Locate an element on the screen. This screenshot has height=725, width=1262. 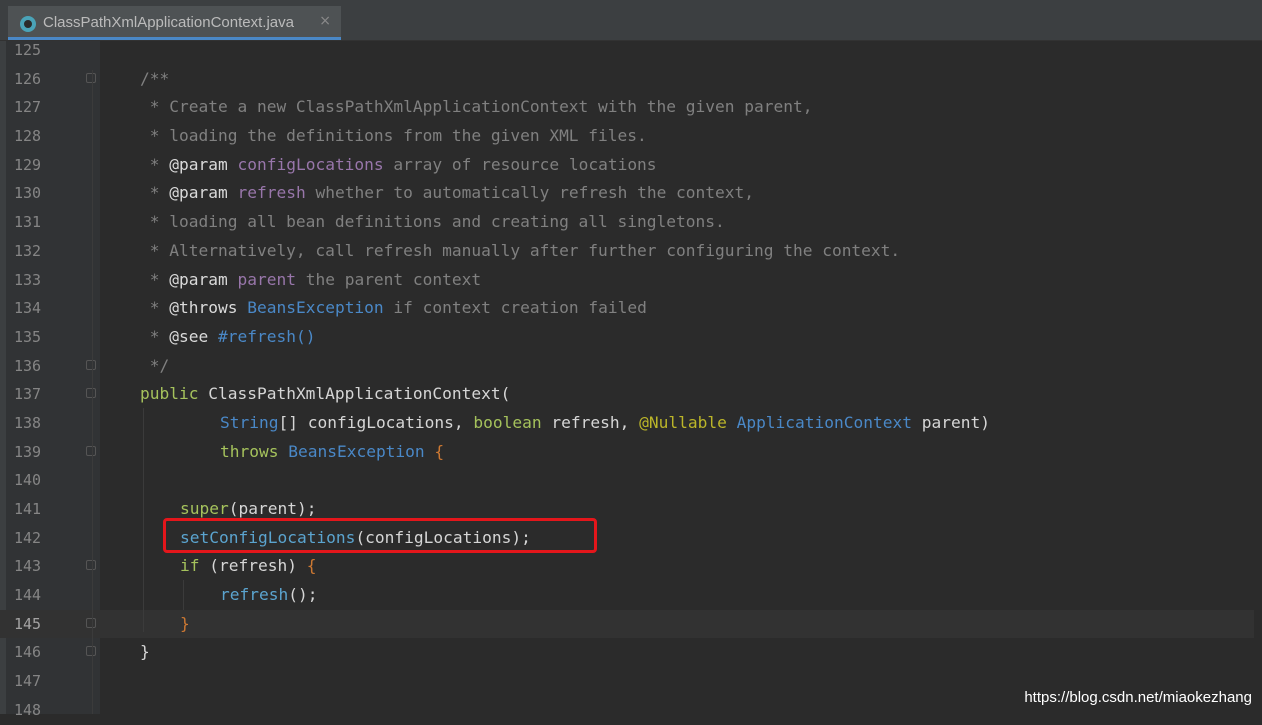
line-number: 138 is located at coordinates (28, 422).